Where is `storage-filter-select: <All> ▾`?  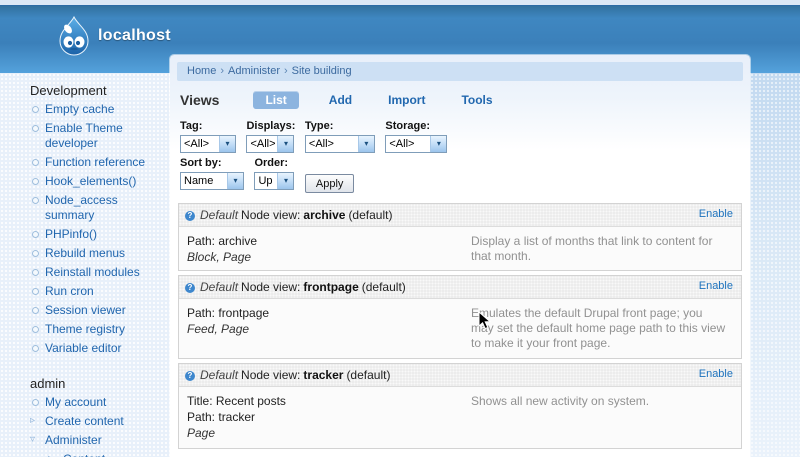
storage-filter-select: <All> ▾ is located at coordinates (416, 144).